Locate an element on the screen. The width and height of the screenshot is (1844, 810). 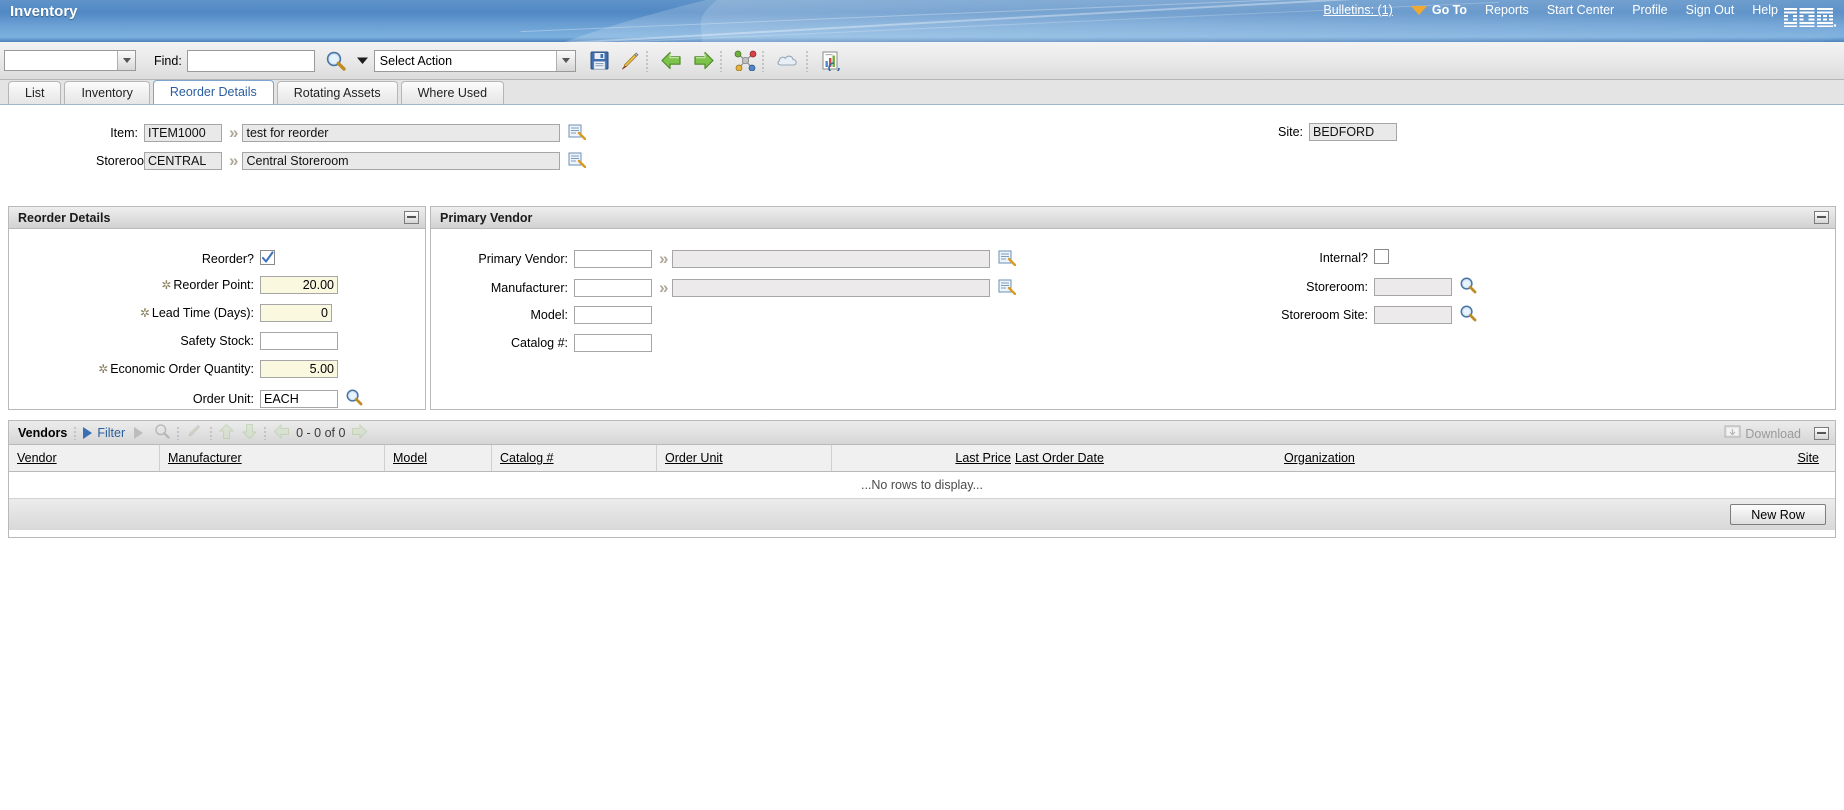
manufacturer-detail-menu-icon is located at coordinates (1007, 288).